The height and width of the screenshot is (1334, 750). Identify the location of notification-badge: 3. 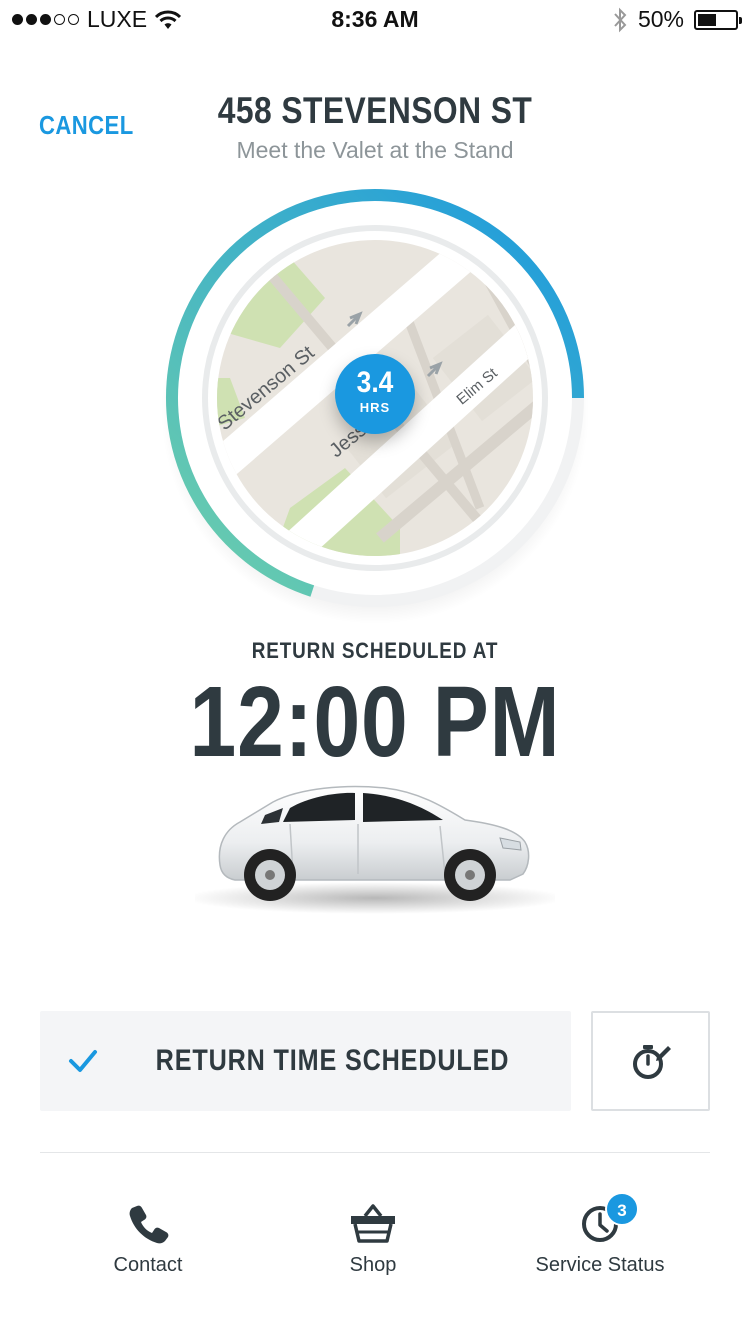
(622, 1209).